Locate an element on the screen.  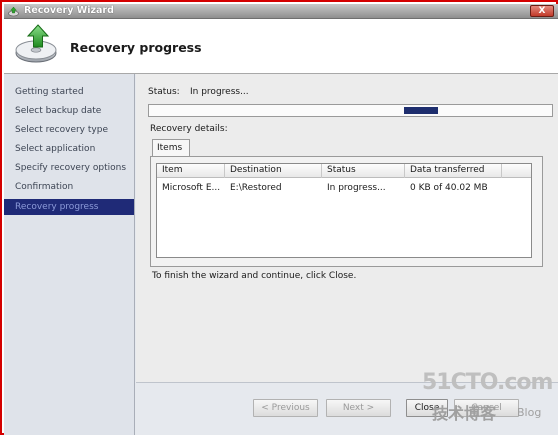
recovery-progress-bar is located at coordinates (350, 110).